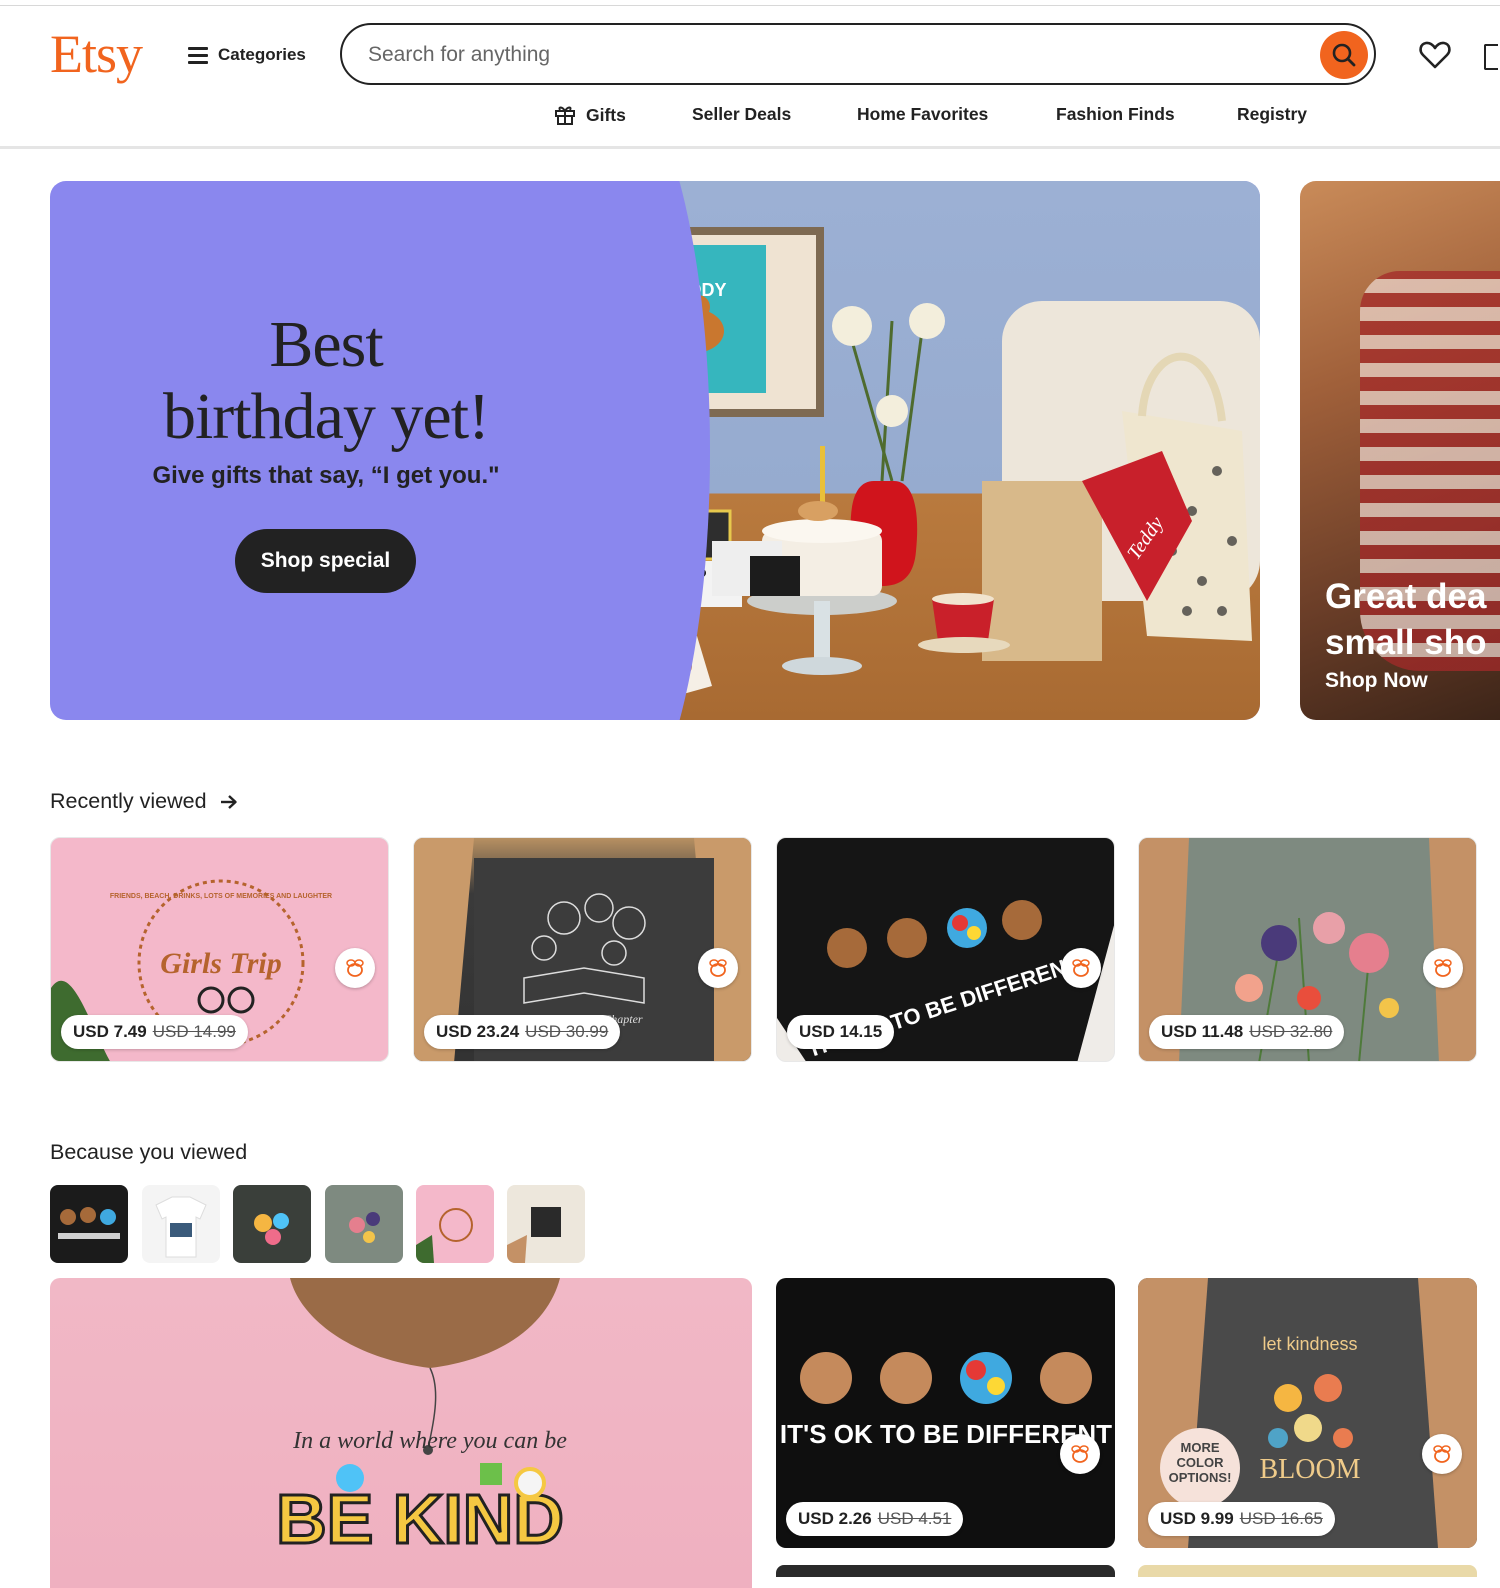 Image resolution: width=1500 pixels, height=1588 pixels. What do you see at coordinates (522, 1032) in the screenshot?
I see `price-tag: USD 23.24 USD 30.99` at bounding box center [522, 1032].